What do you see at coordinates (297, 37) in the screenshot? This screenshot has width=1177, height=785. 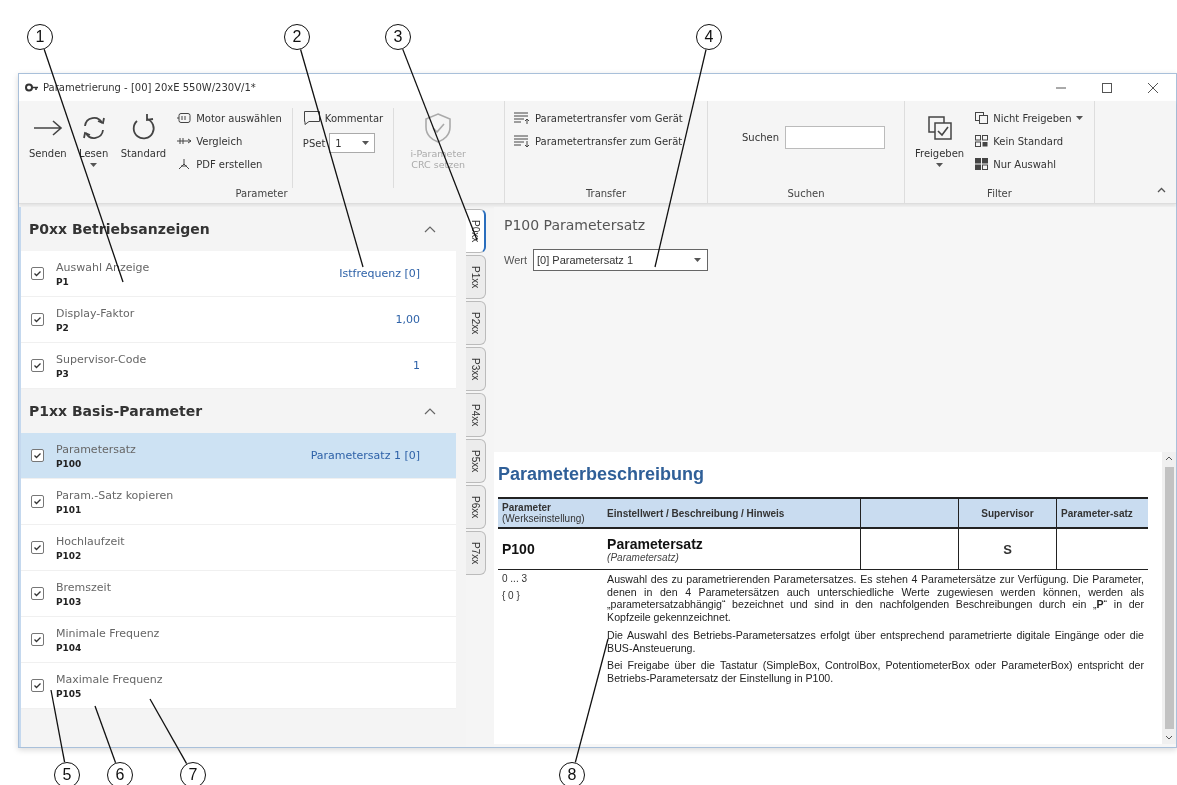 I see `callout-number: 2` at bounding box center [297, 37].